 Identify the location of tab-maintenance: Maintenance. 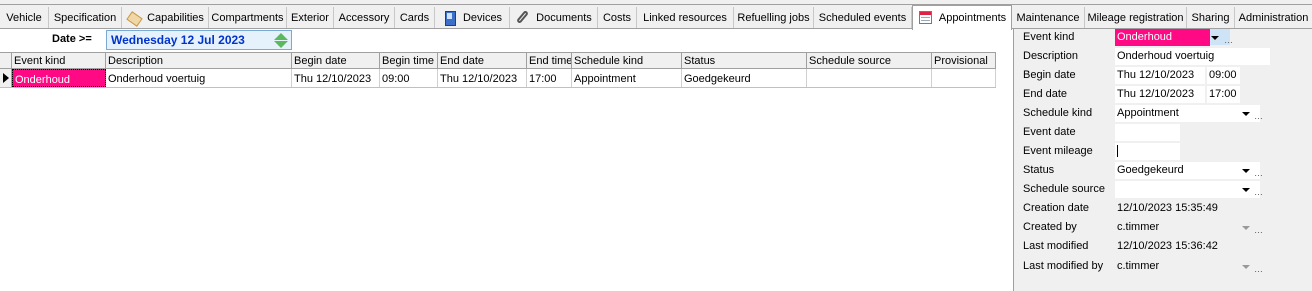
(1048, 17).